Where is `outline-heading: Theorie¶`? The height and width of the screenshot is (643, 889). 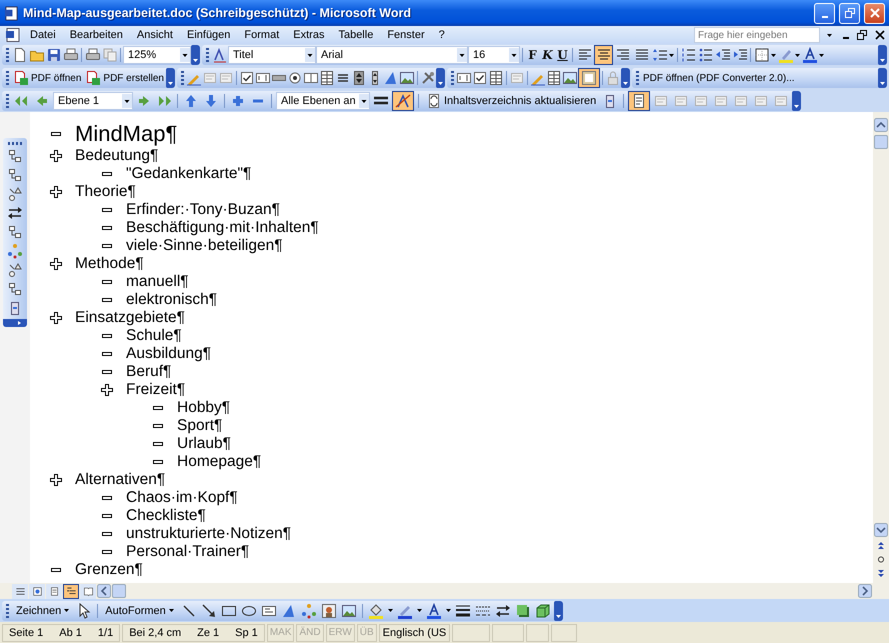
outline-heading: Theorie¶ is located at coordinates (105, 192).